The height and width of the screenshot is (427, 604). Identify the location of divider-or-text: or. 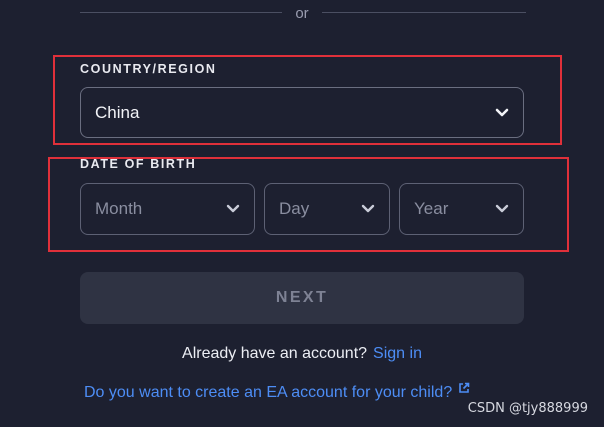
(302, 13).